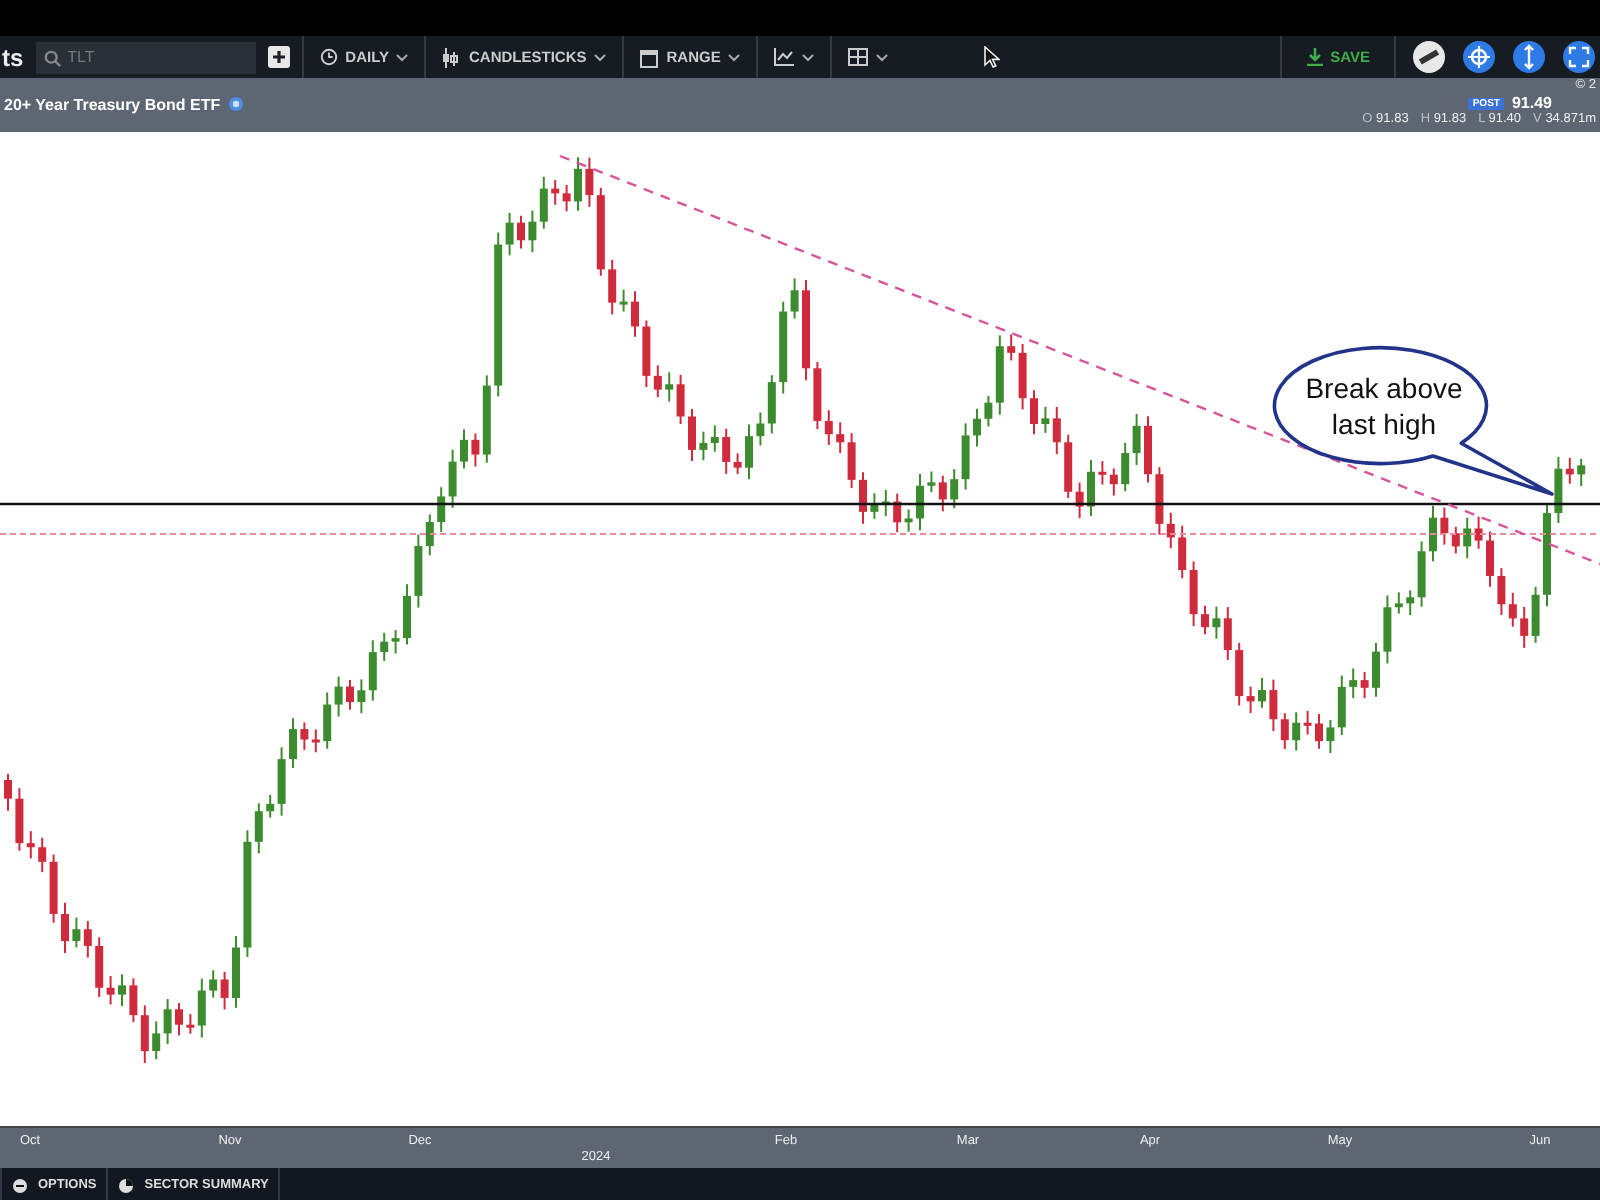  What do you see at coordinates (1579, 57) in the screenshot?
I see `expand-icon` at bounding box center [1579, 57].